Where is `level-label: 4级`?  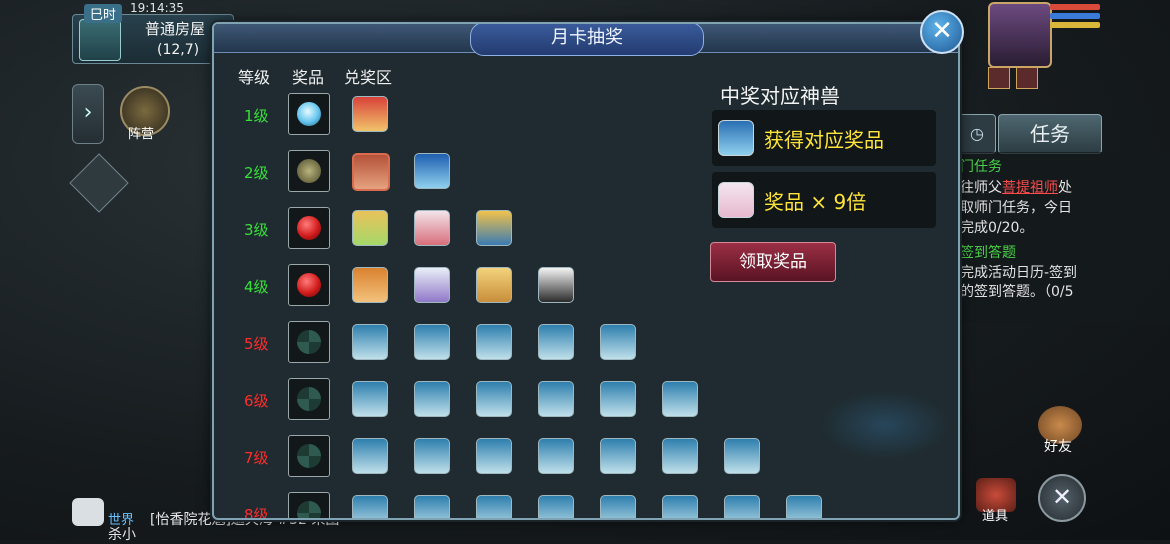
level-label: 4级 is located at coordinates (256, 287).